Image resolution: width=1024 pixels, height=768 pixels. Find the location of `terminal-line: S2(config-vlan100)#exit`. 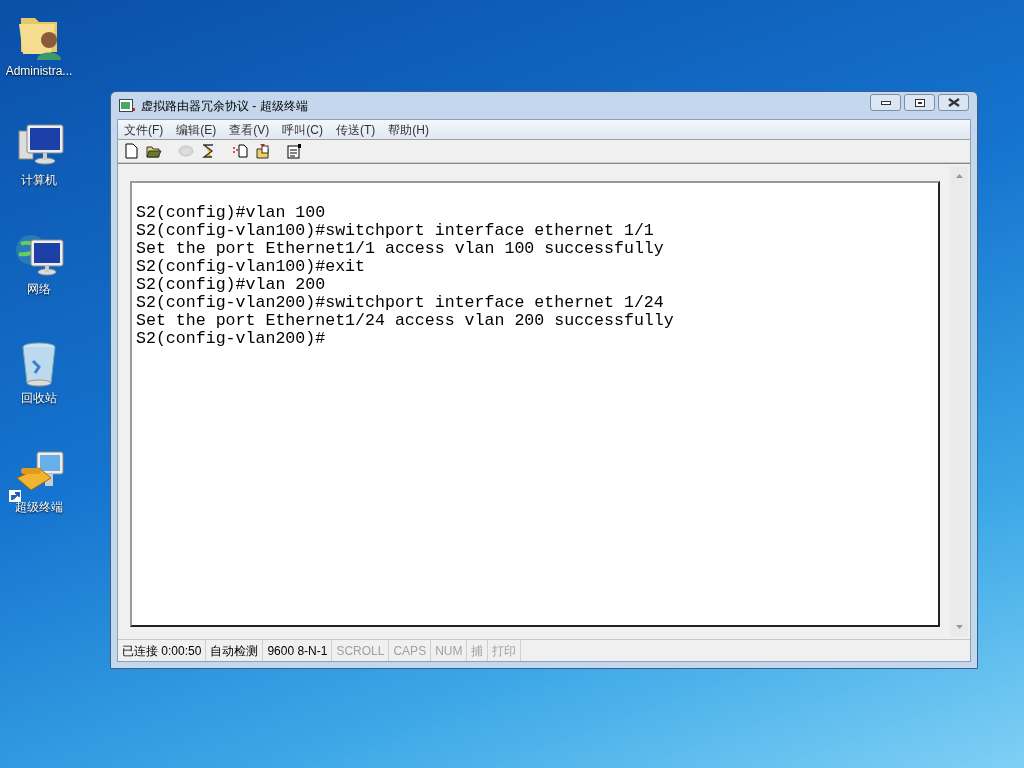

terminal-line: S2(config-vlan100)#exit is located at coordinates (251, 267).